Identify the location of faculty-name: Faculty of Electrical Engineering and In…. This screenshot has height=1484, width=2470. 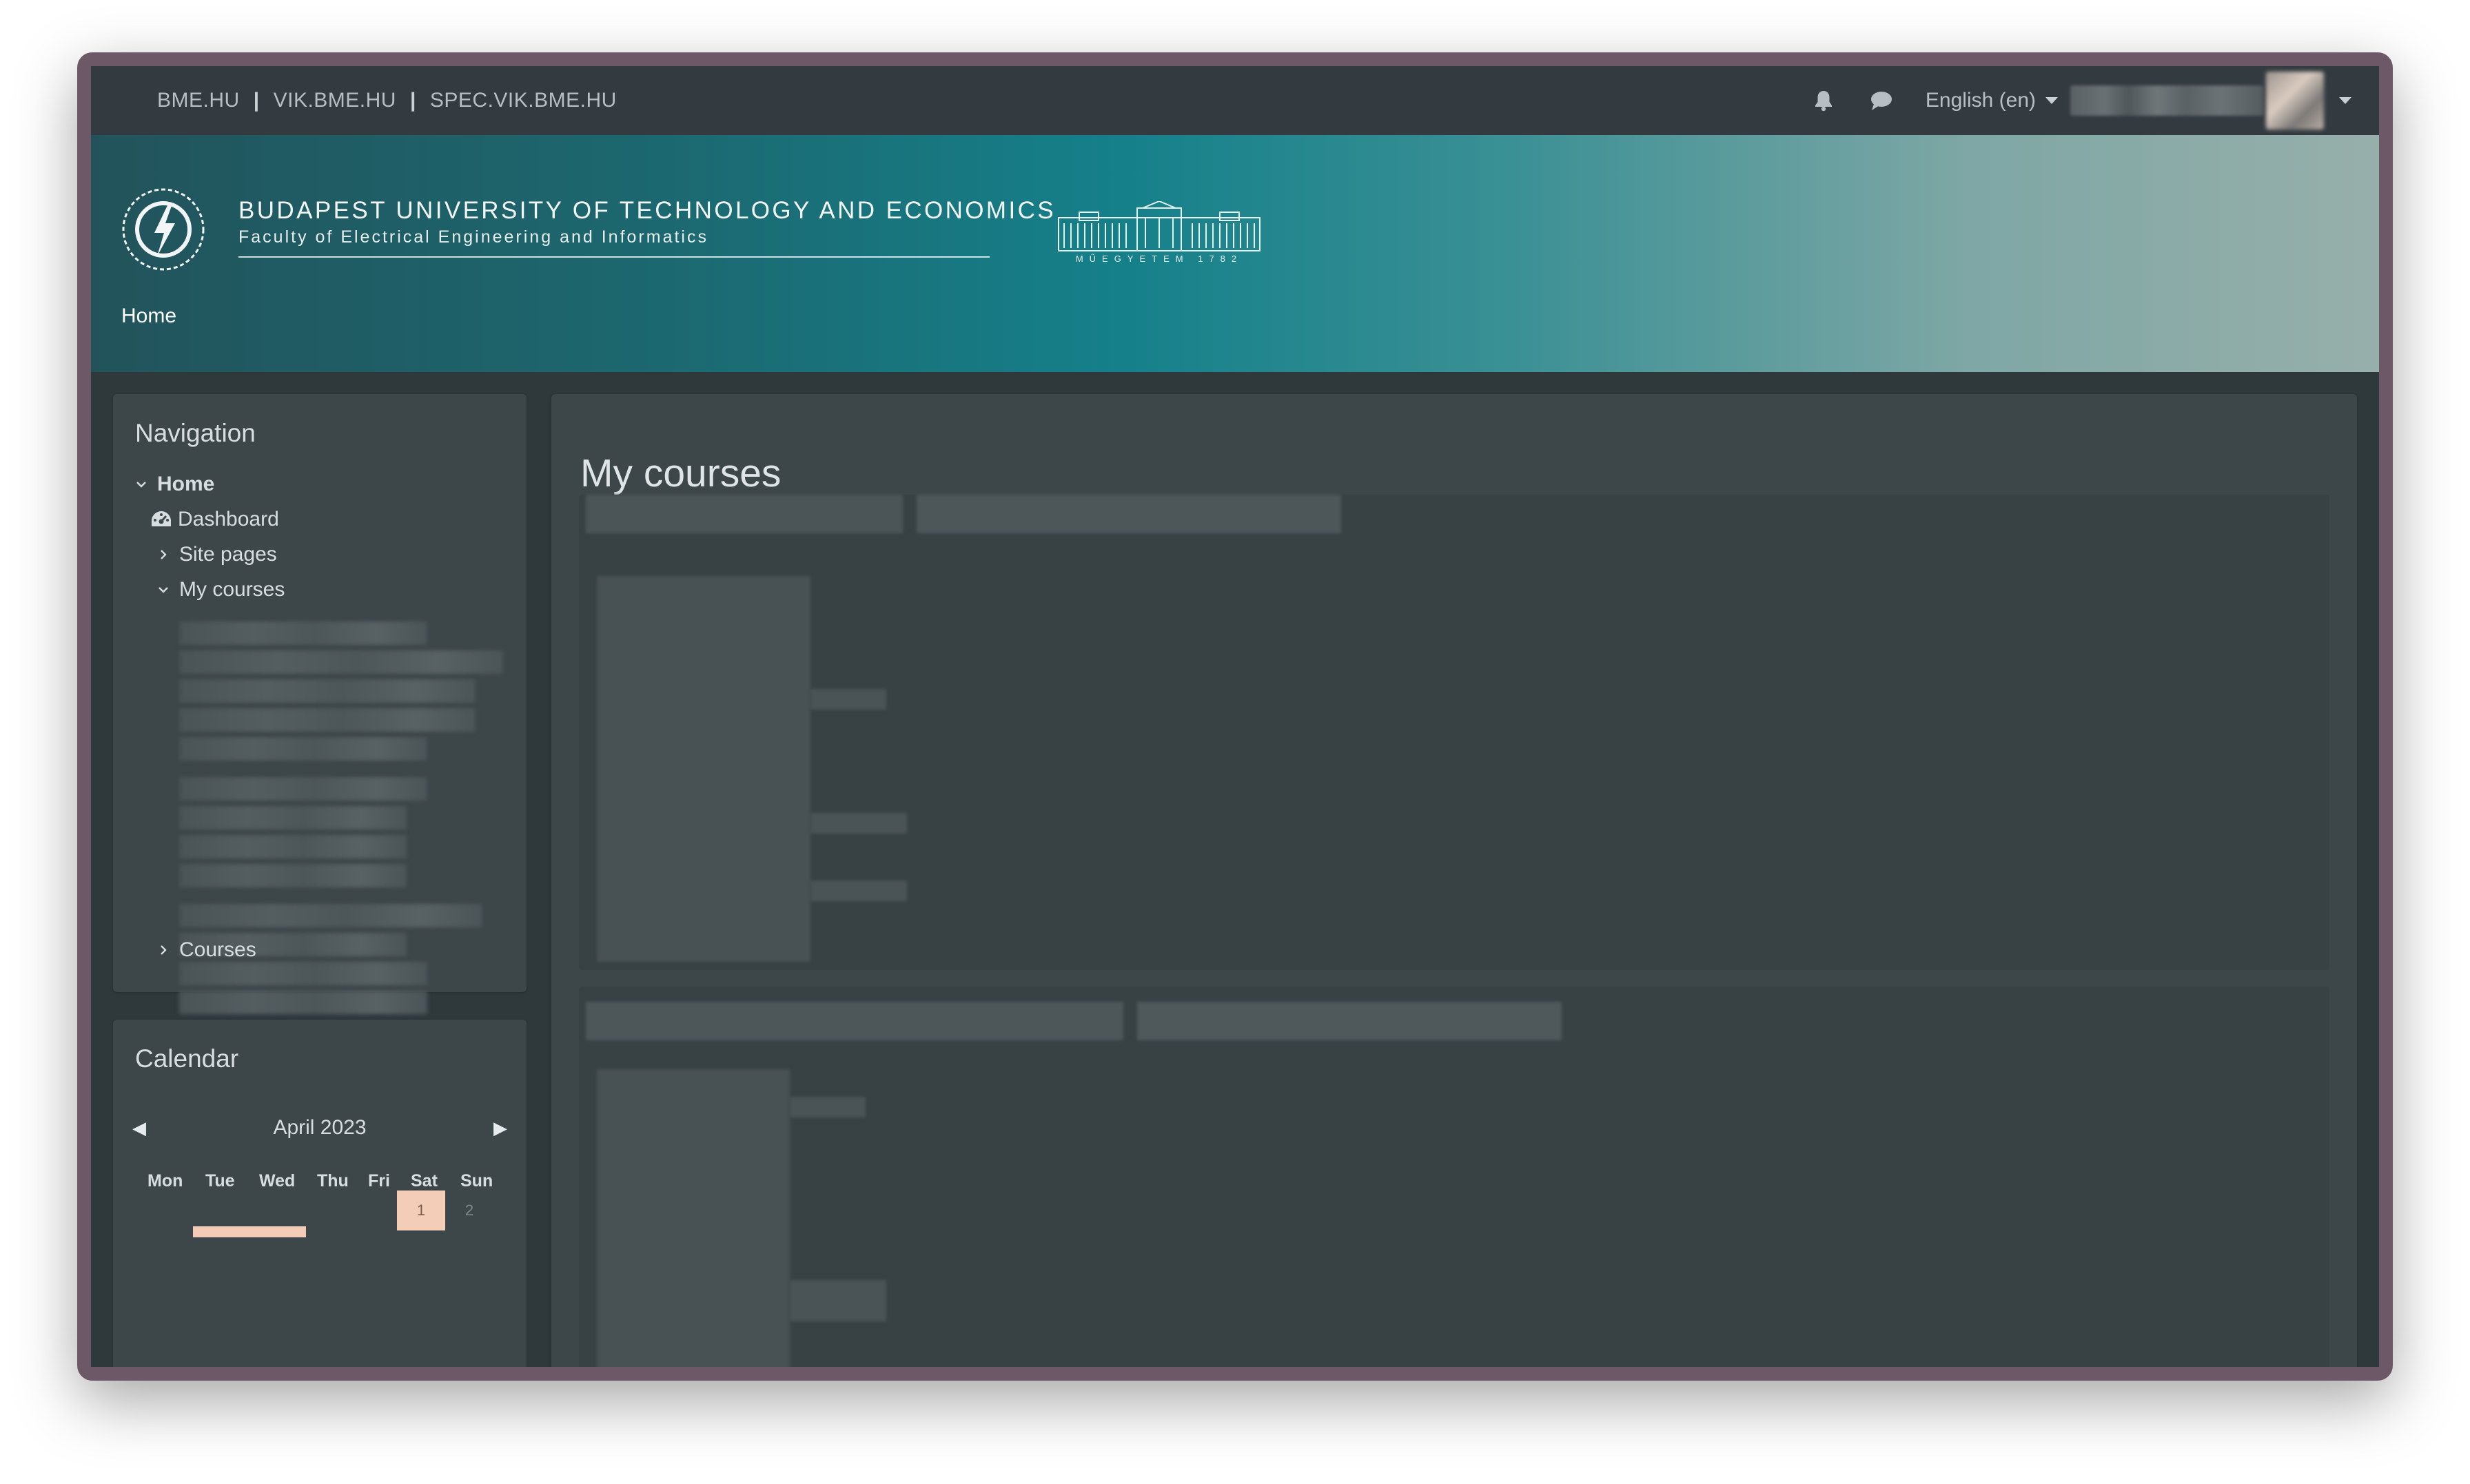
(473, 237).